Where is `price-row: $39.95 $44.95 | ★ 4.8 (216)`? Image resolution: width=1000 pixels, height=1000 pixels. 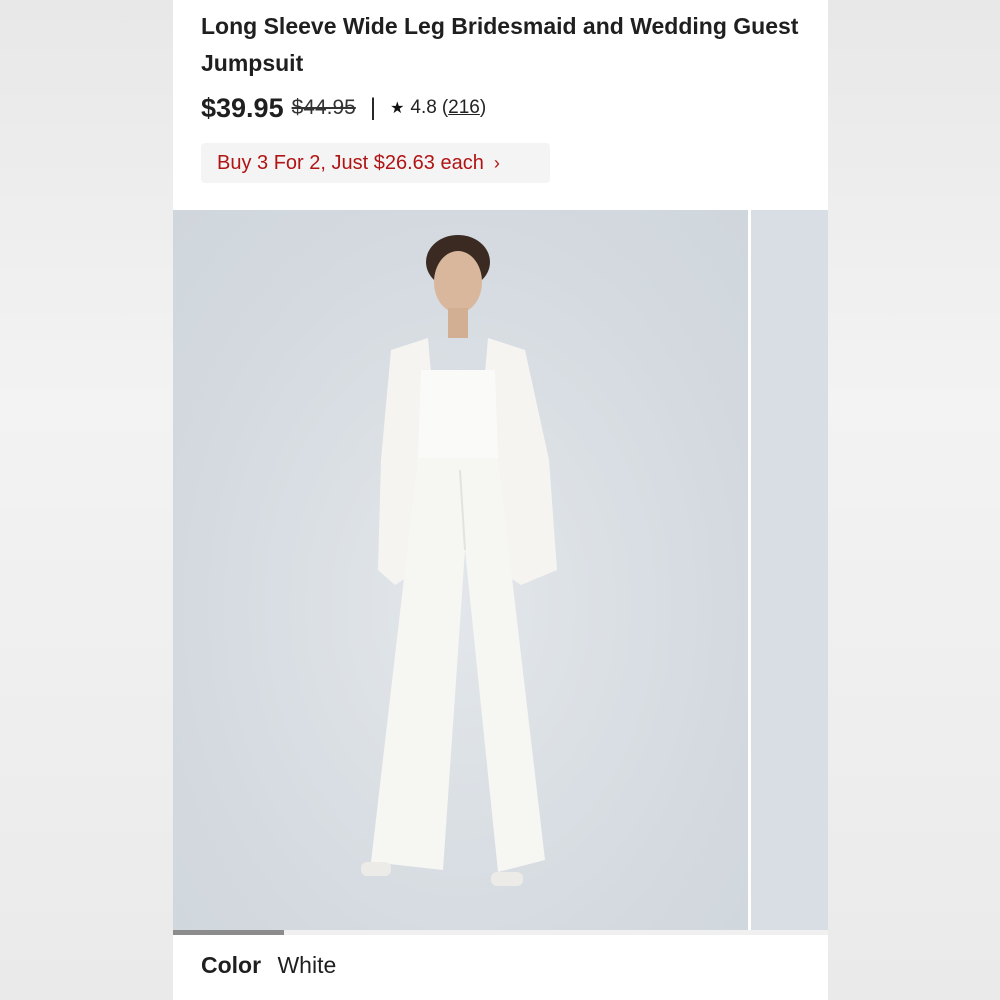 price-row: $39.95 $44.95 | ★ 4.8 (216) is located at coordinates (343, 108).